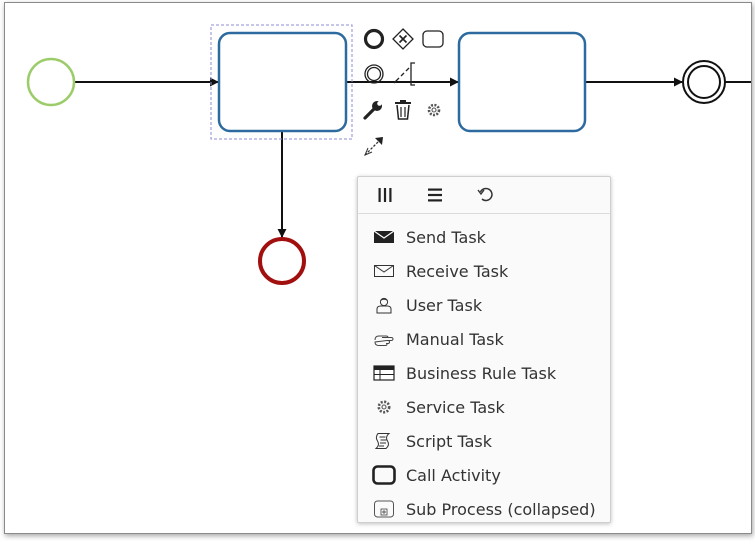 Image resolution: width=755 pixels, height=541 pixels. What do you see at coordinates (384, 407) in the screenshot?
I see `service-task-icon` at bounding box center [384, 407].